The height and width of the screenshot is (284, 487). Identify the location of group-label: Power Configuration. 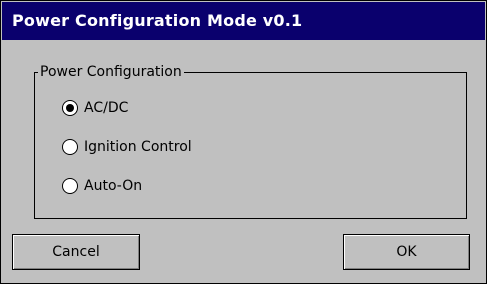
(111, 72).